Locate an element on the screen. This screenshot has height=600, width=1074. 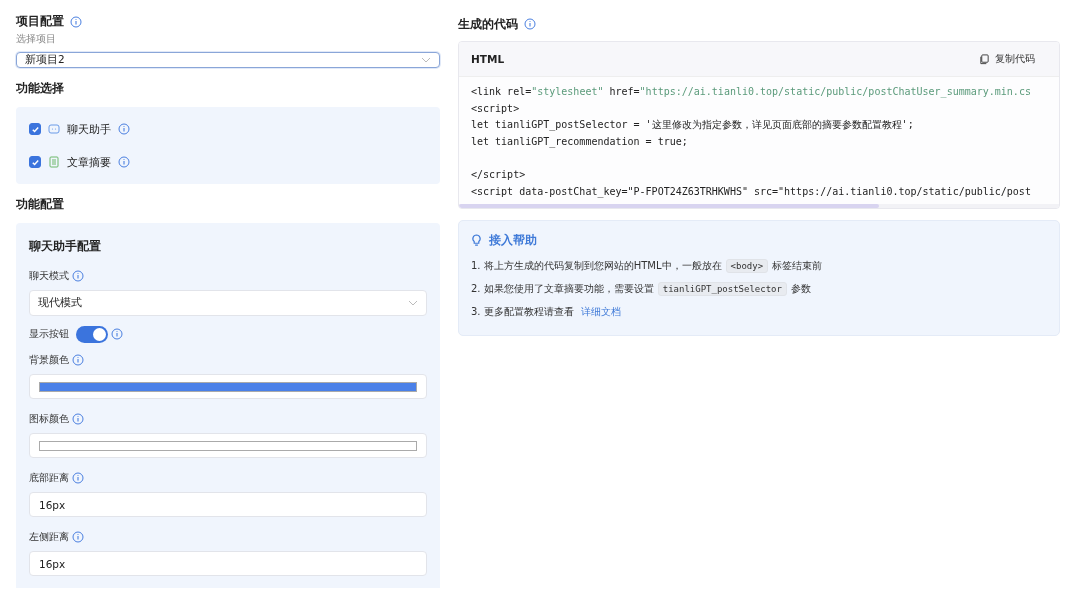
lightbulb-icon is located at coordinates (476, 241).